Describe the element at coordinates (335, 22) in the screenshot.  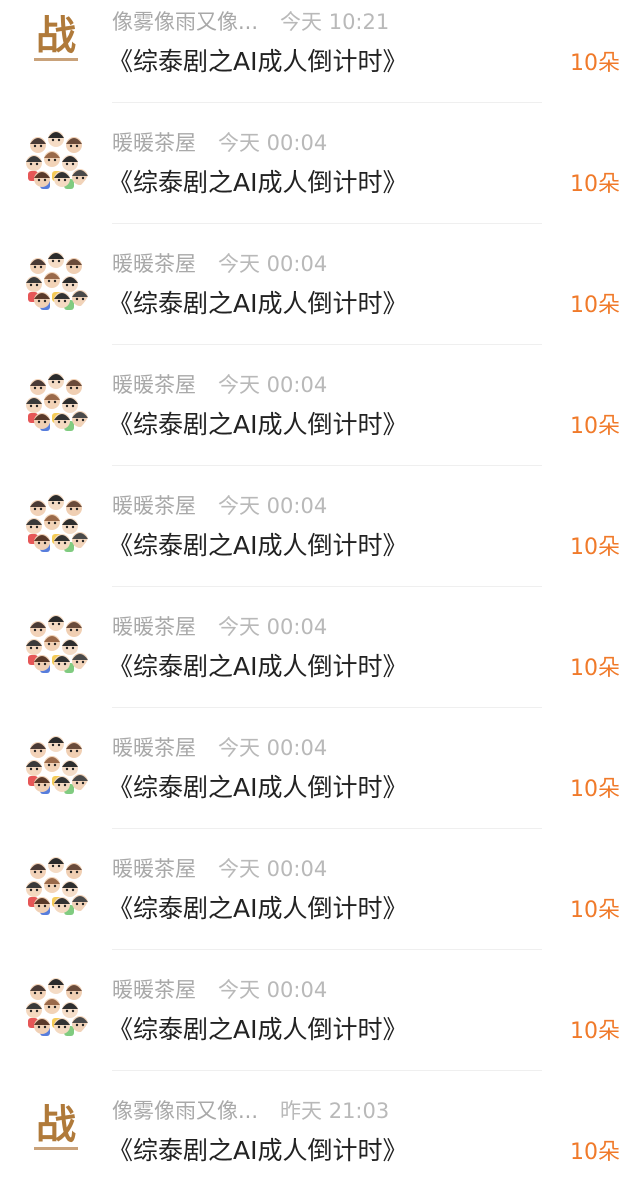
I see `record-time: 今天 10:21` at that location.